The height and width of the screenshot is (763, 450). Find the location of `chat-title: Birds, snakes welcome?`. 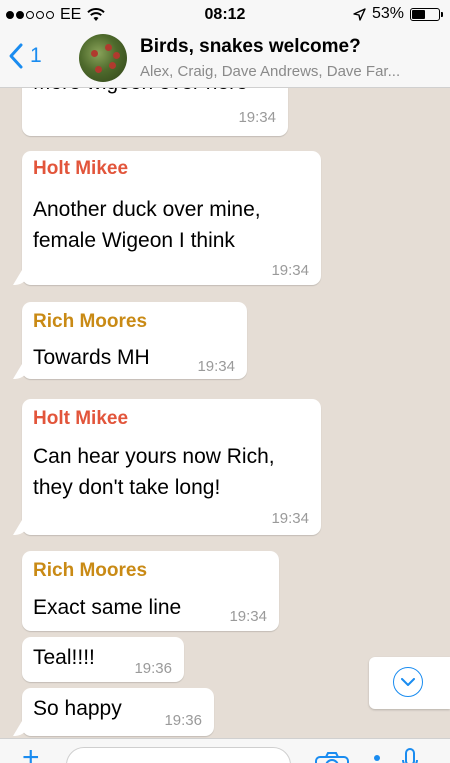

chat-title: Birds, snakes welcome? is located at coordinates (250, 47).